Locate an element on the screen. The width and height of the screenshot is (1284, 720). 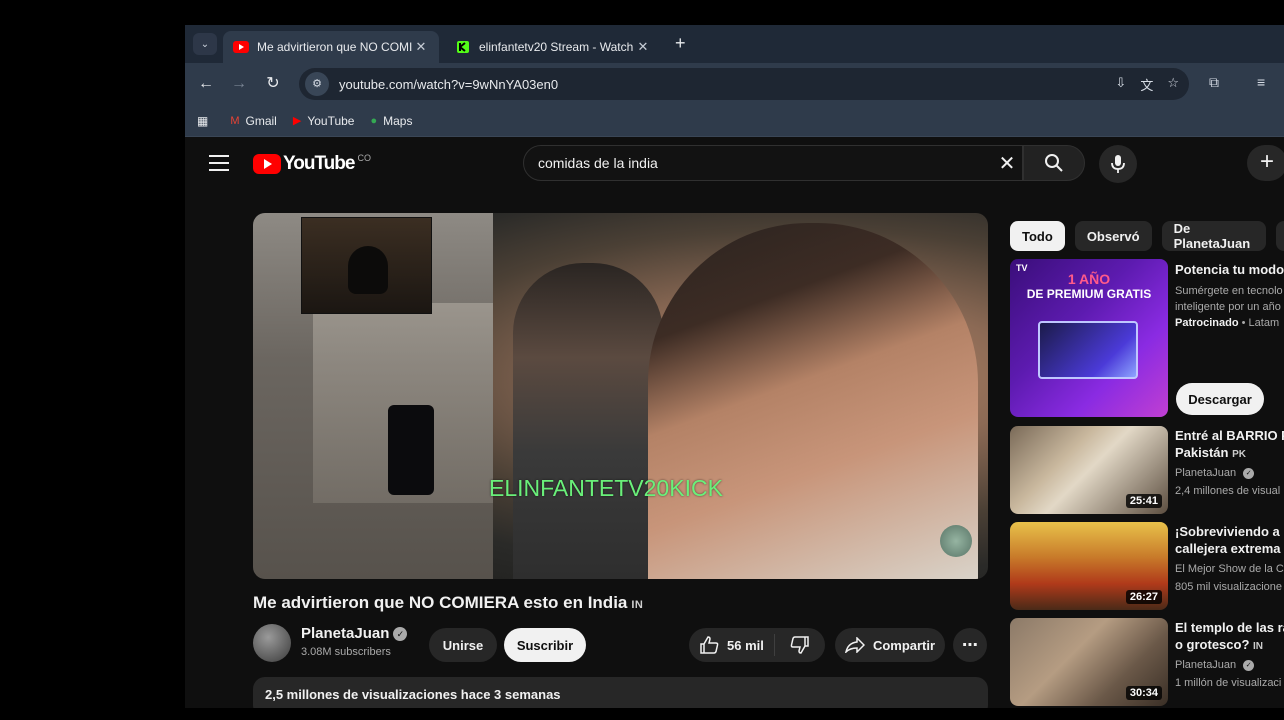
recommended-views: 805 mil visualizacione is located at coordinates (1228, 587).